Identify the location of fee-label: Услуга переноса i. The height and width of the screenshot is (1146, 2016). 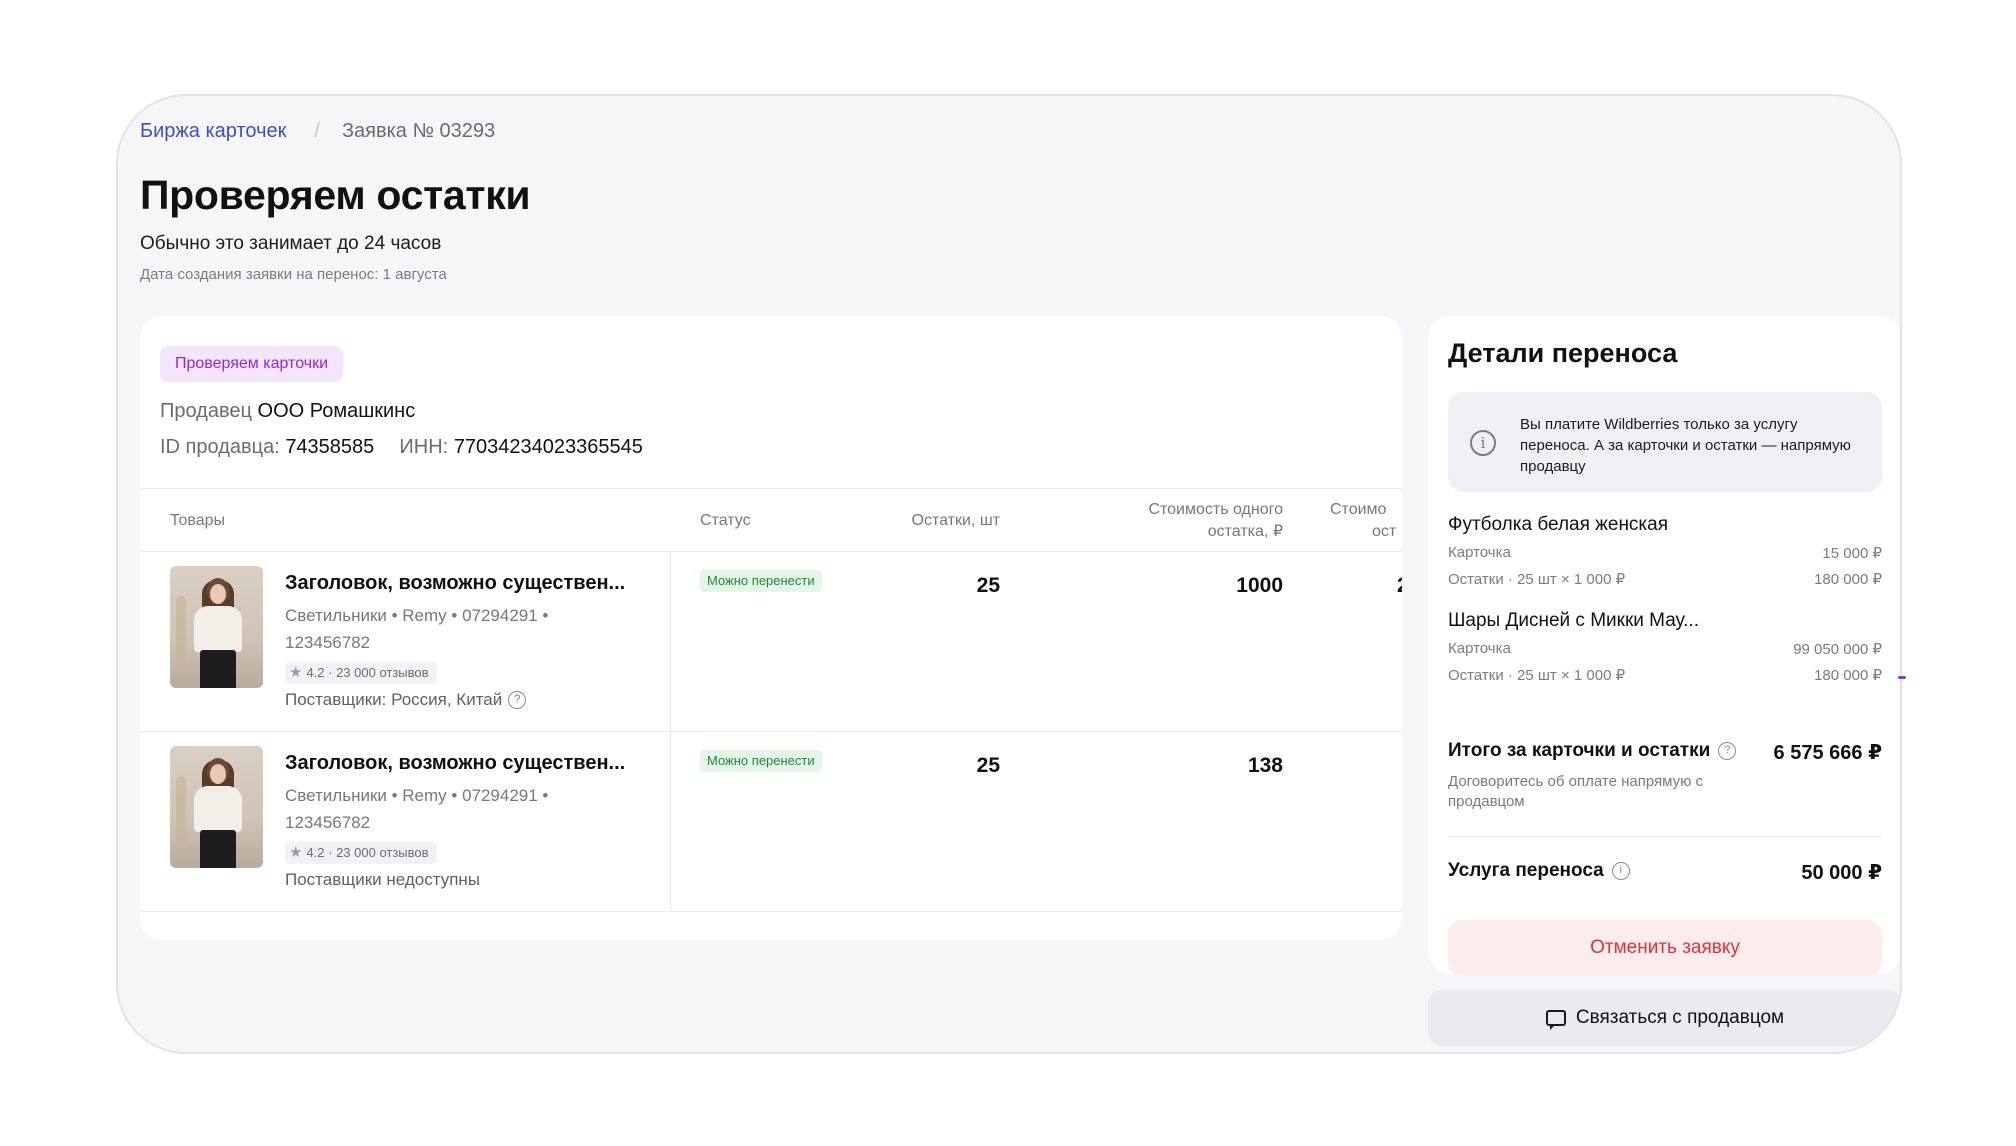
(1539, 871).